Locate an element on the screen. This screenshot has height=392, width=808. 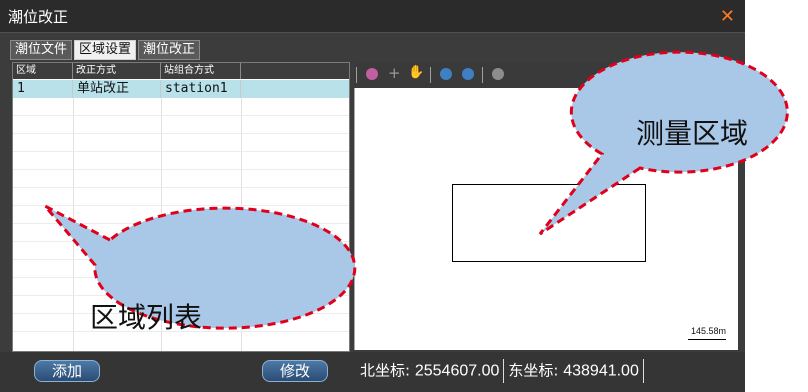
measure-area-label: 测量区域 is located at coordinates (692, 133).